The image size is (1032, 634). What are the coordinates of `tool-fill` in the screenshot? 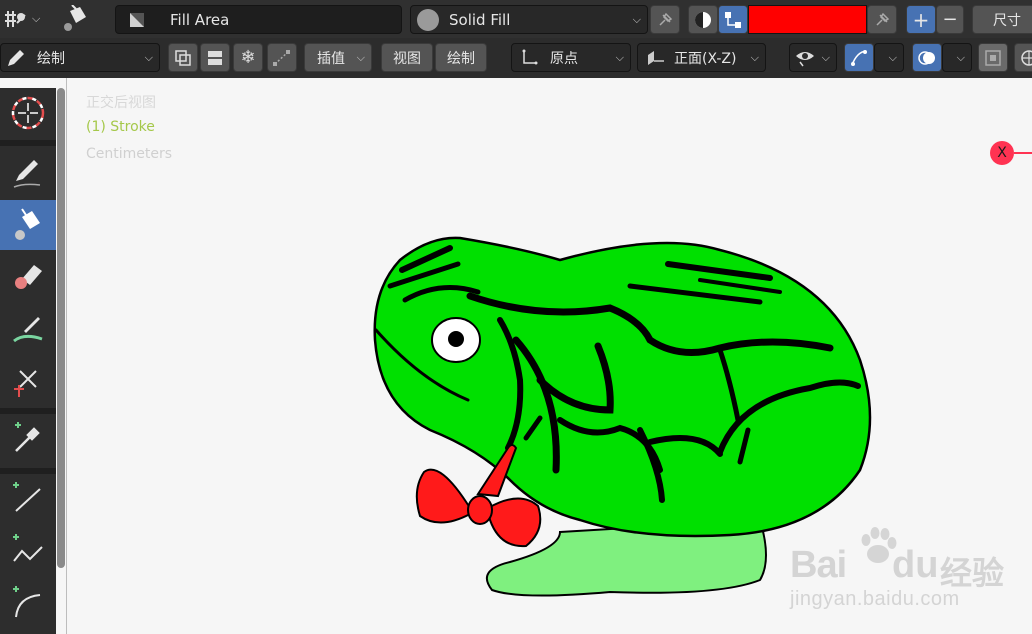 It's located at (28, 225).